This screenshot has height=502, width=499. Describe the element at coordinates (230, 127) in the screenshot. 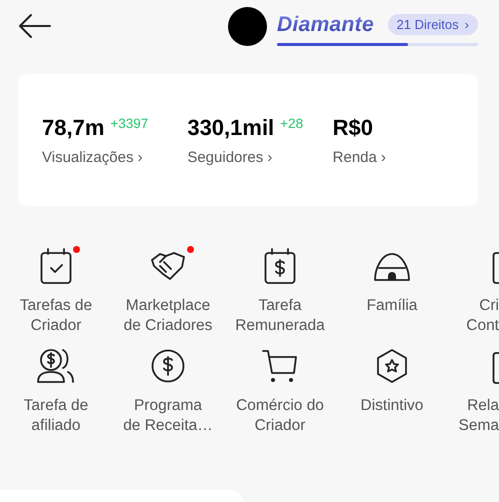

I see `stat-value: 330,1mil` at that location.